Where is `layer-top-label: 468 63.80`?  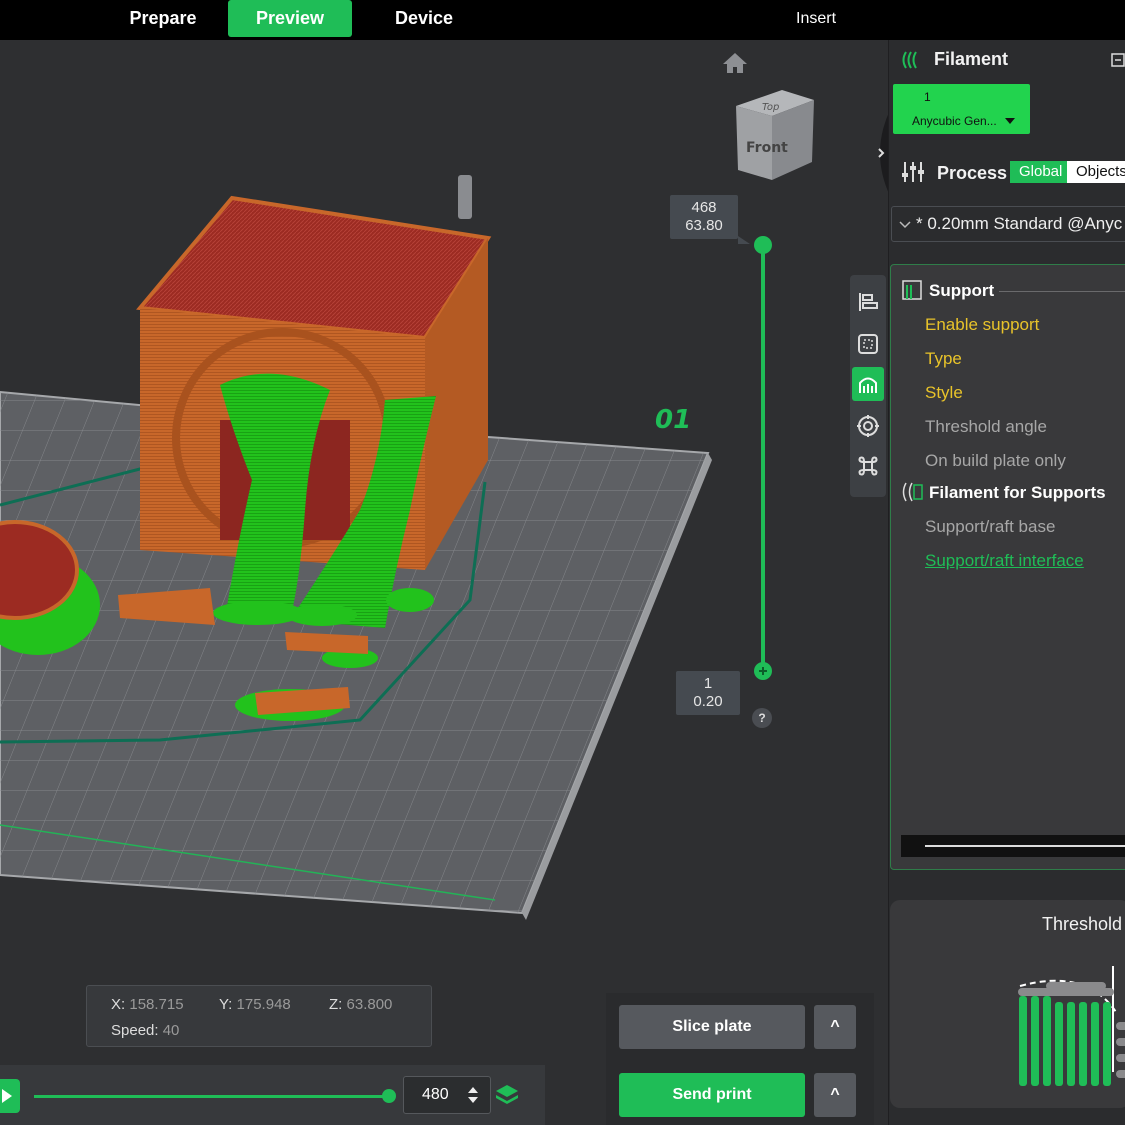
layer-top-label: 468 63.80 is located at coordinates (704, 217).